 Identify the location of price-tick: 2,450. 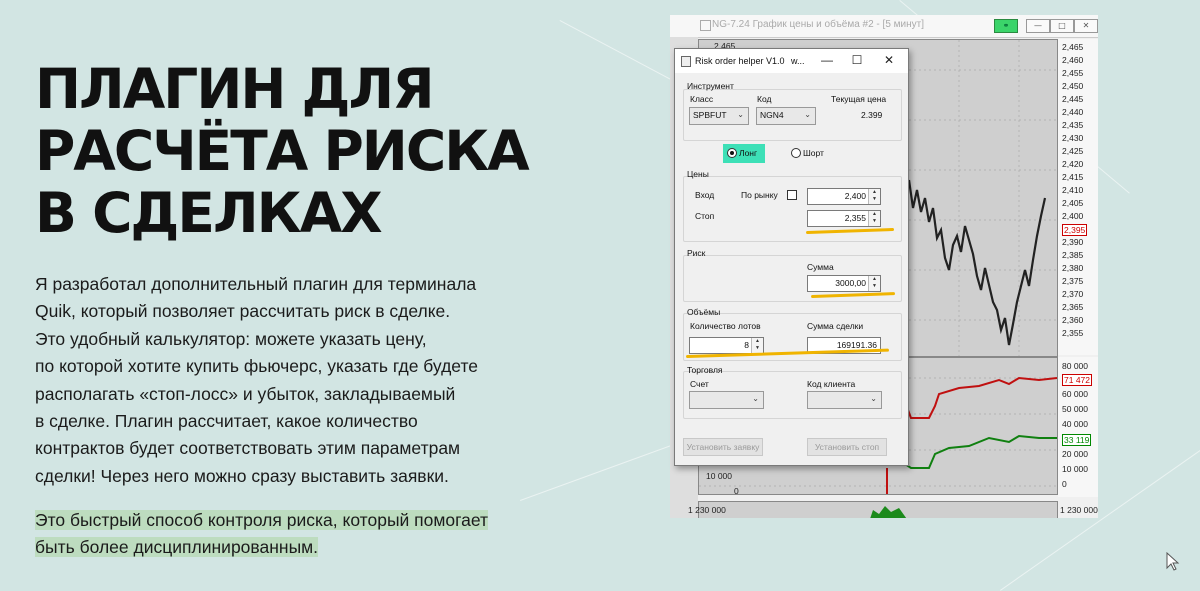
(1073, 86).